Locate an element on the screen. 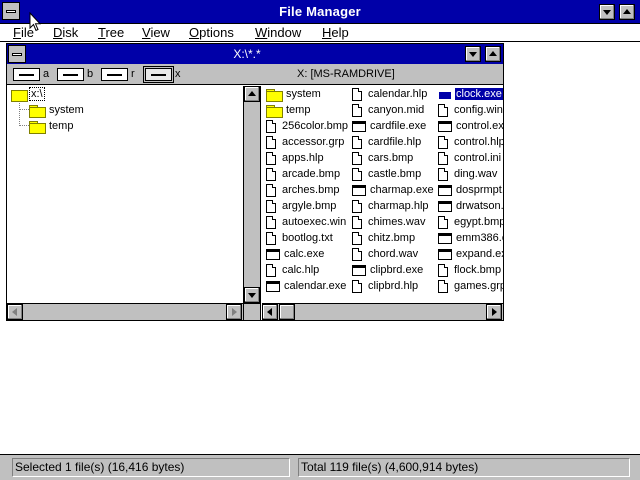  drive-b-button: b is located at coordinates (75, 74).